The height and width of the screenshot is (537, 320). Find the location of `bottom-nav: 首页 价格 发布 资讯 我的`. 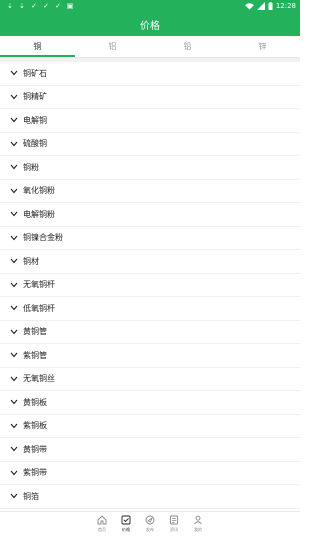

bottom-nav: 首页 价格 发布 资讯 我的 is located at coordinates (150, 524).